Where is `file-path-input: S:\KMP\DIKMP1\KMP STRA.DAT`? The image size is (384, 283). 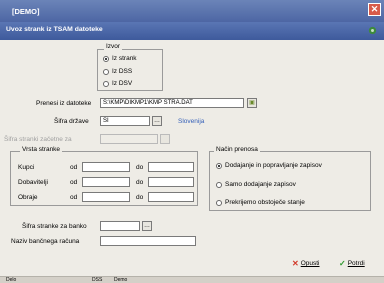 file-path-input: S:\KMP\DIKMP1\KMP STRA.DAT is located at coordinates (172, 103).